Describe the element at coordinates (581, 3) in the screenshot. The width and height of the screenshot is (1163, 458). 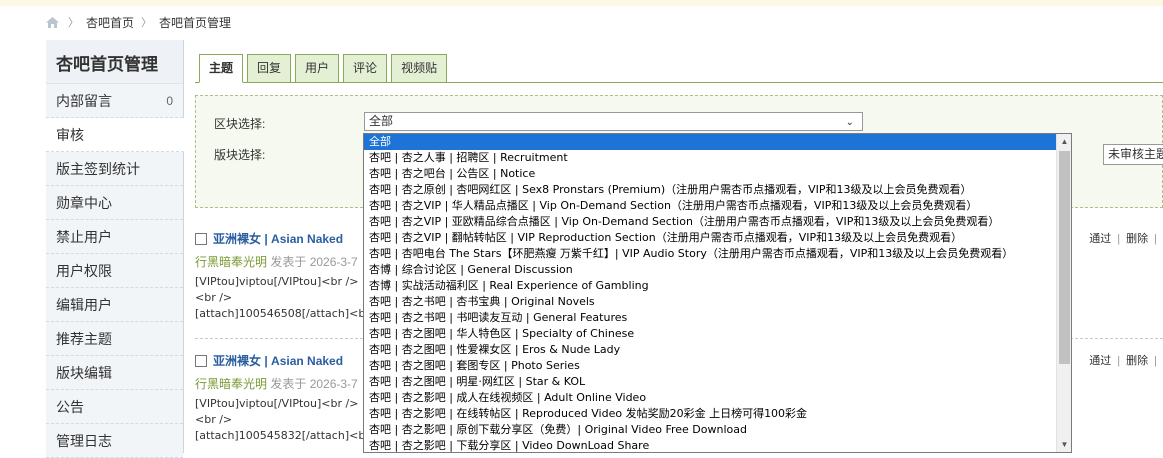
I see `top-strip` at that location.